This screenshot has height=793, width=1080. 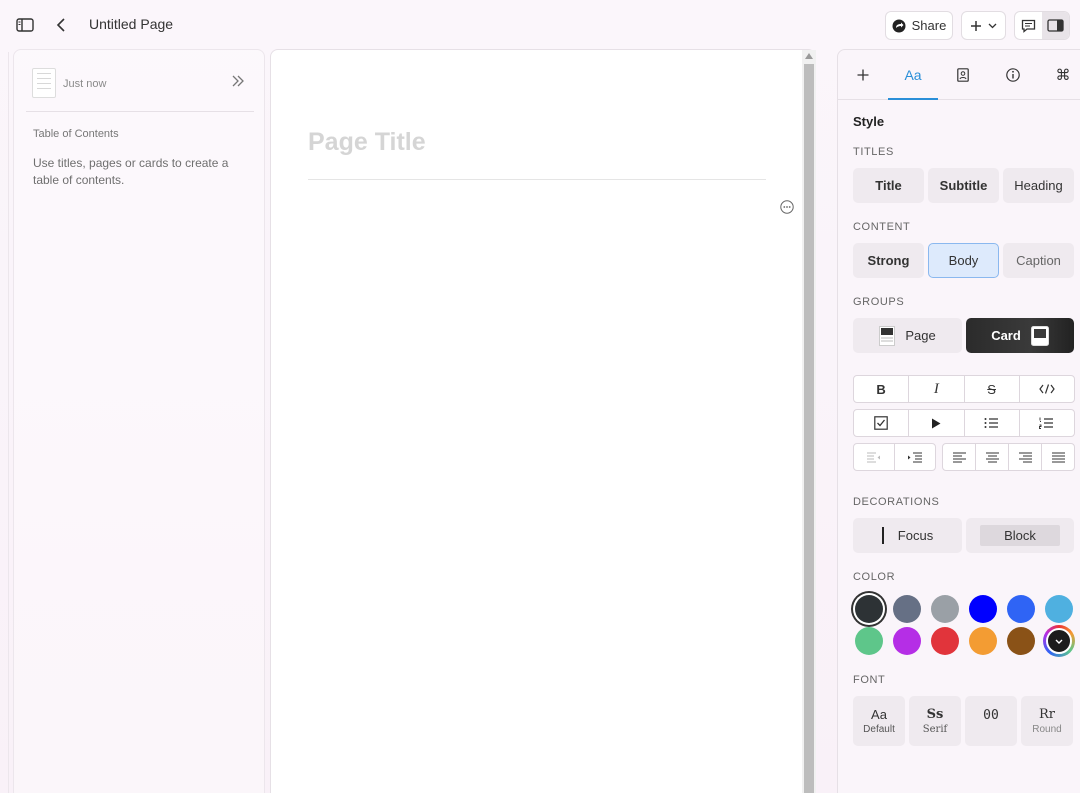 What do you see at coordinates (991, 715) in the screenshot?
I see `font-mono-glyph: 00` at bounding box center [991, 715].